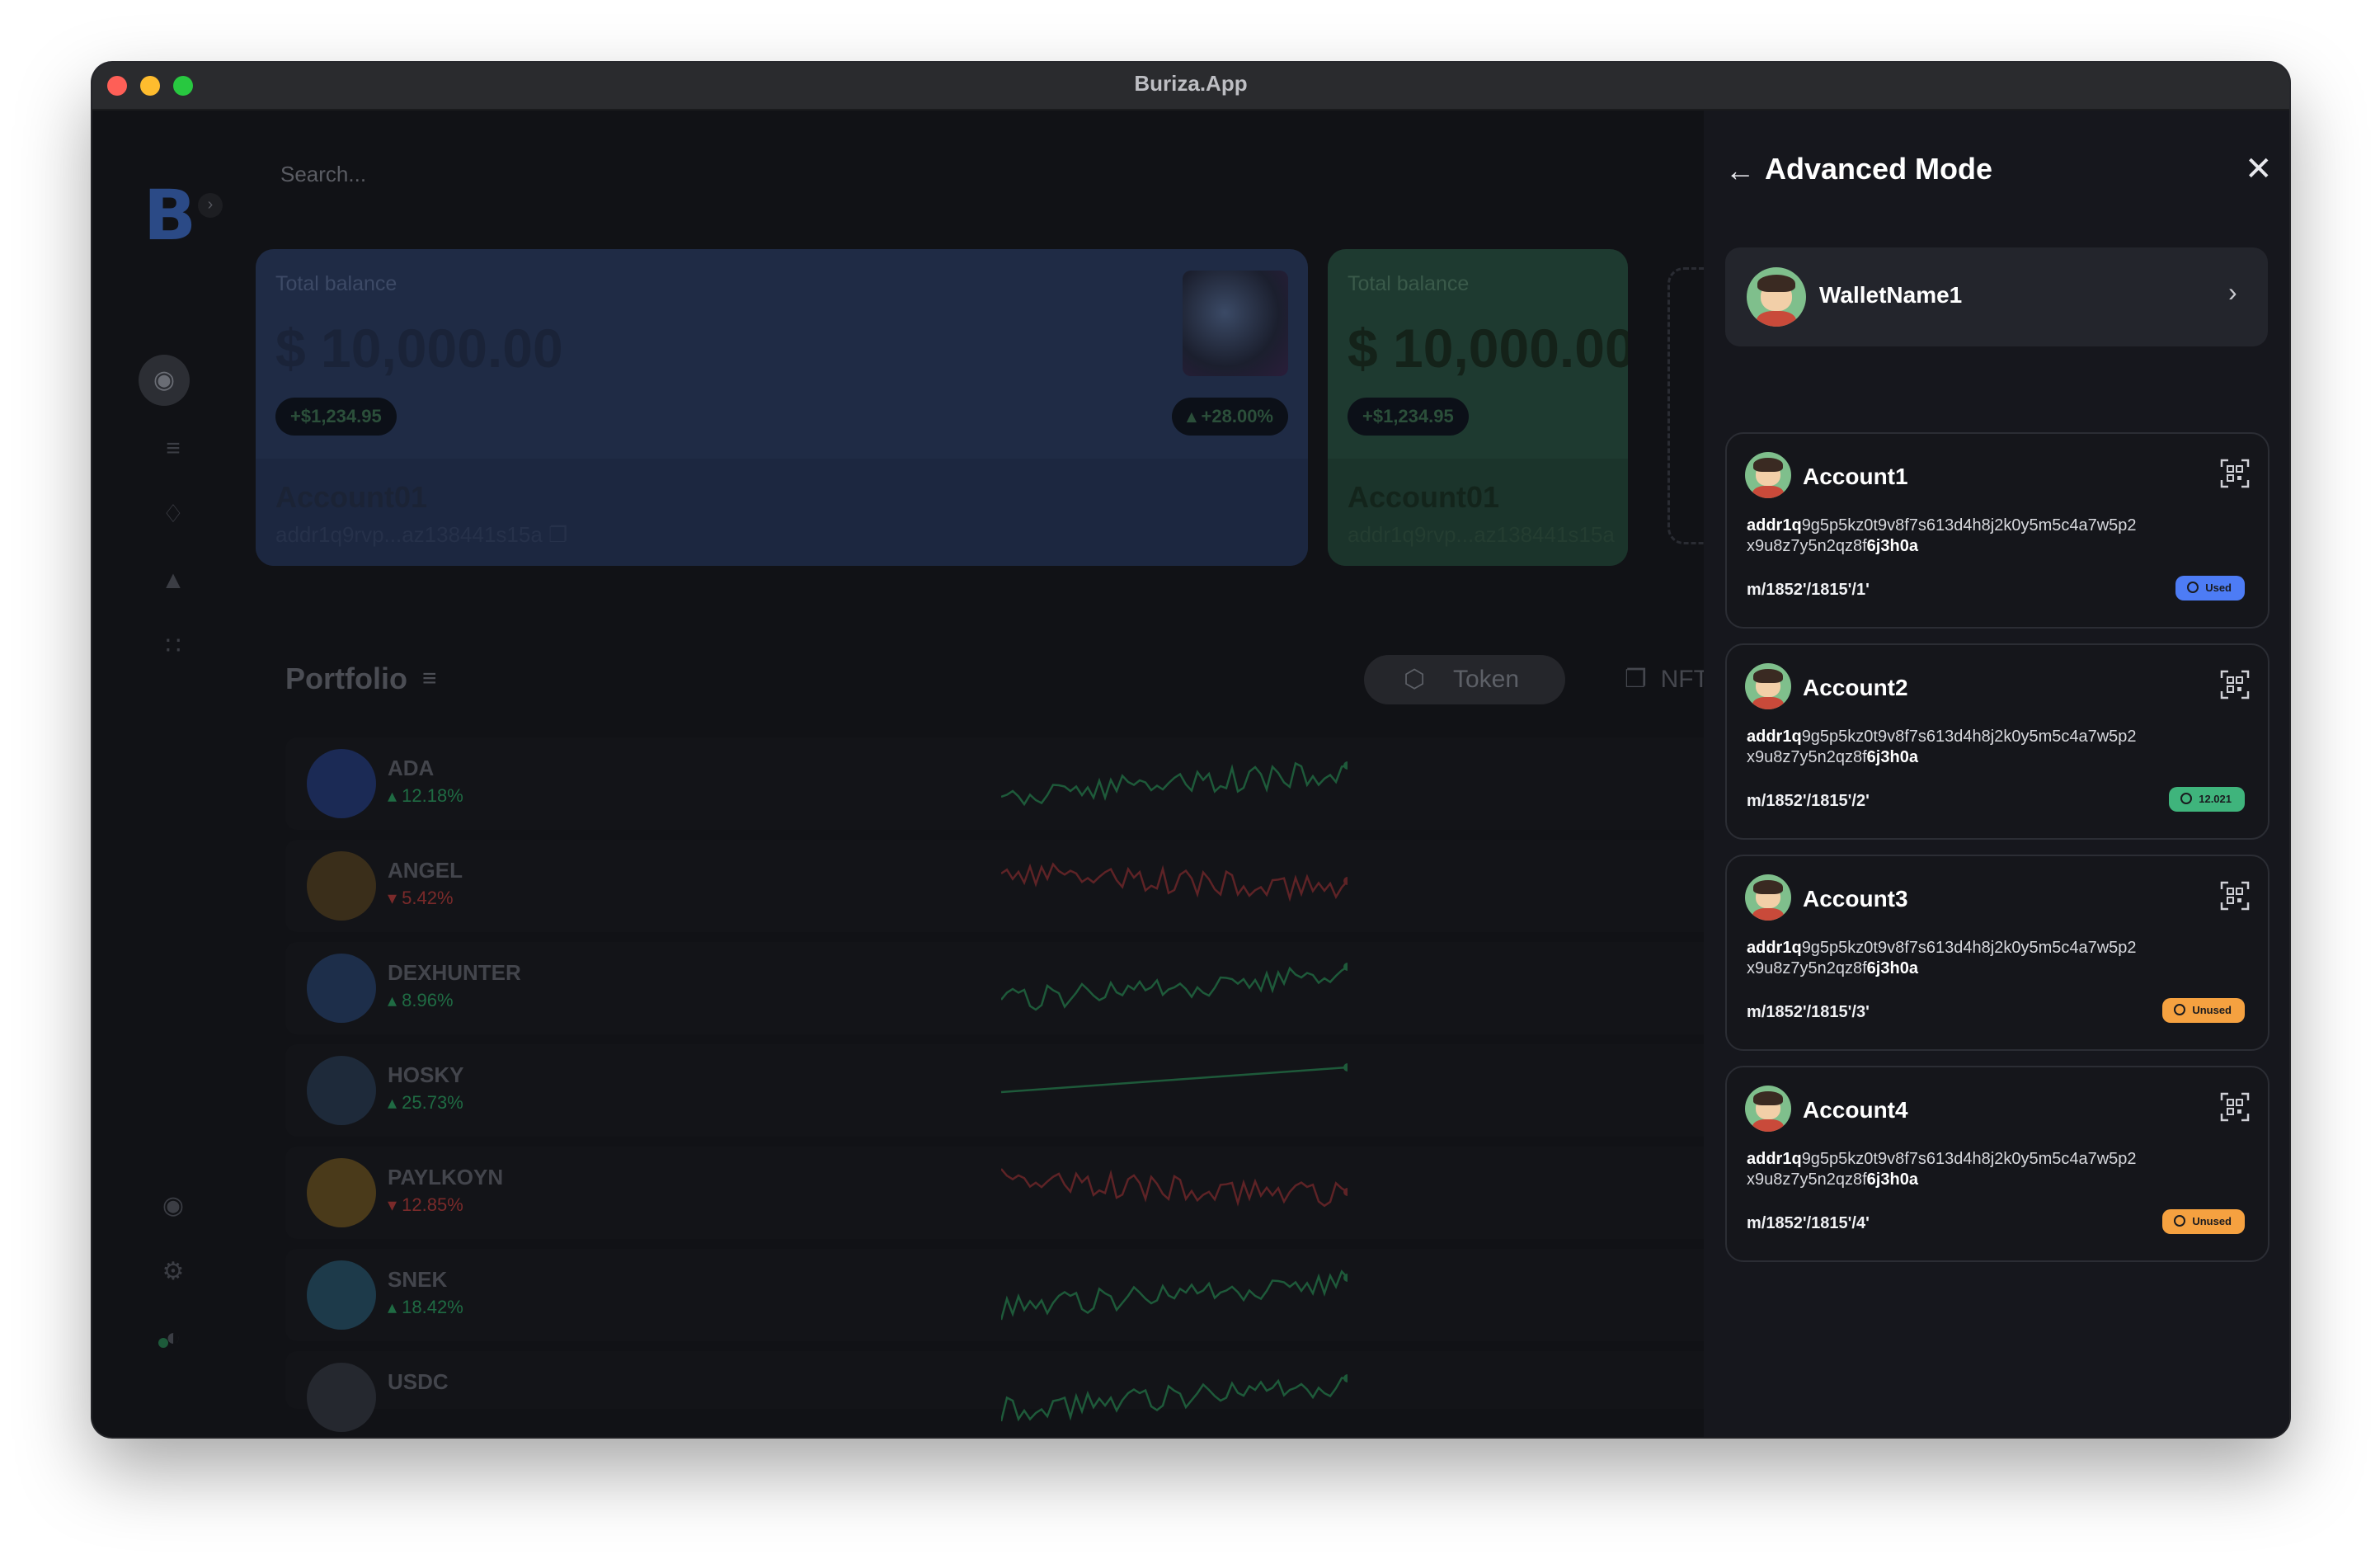 This screenshot has height=1559, width=2380. Describe the element at coordinates (2203, 1011) in the screenshot. I see `status-badge: Unused` at that location.